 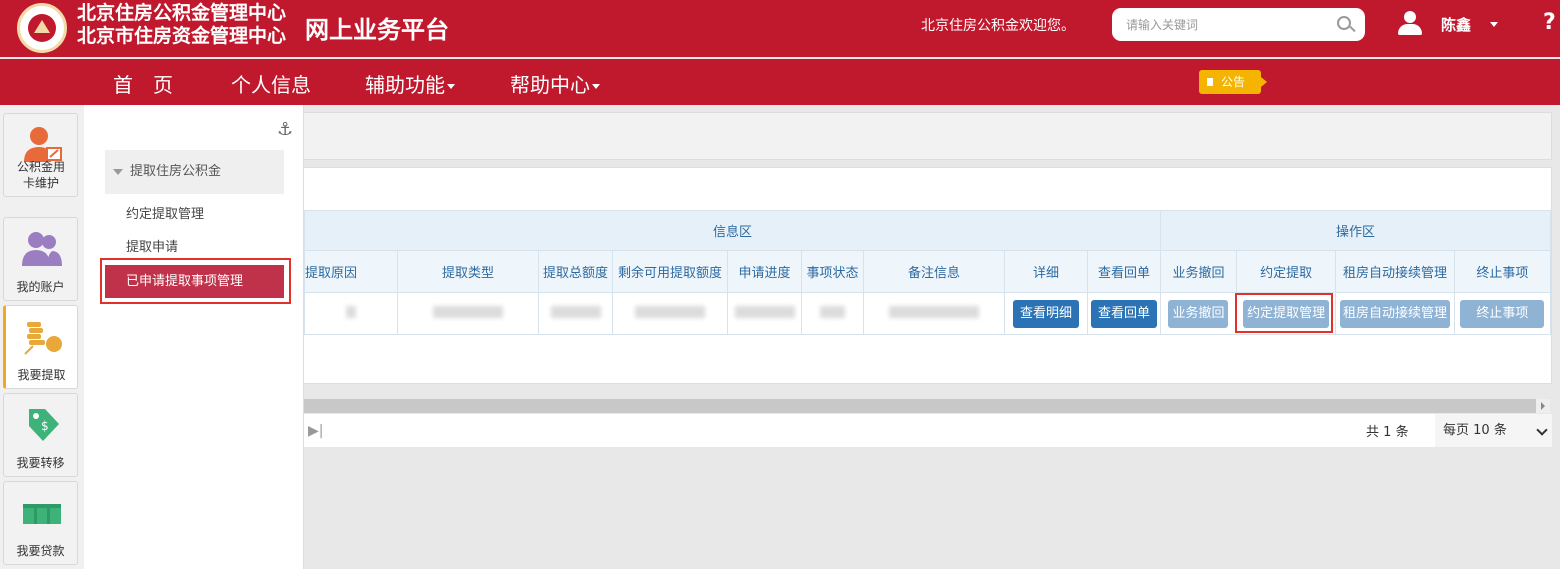 I want to click on search-icon, so click(x=1344, y=23).